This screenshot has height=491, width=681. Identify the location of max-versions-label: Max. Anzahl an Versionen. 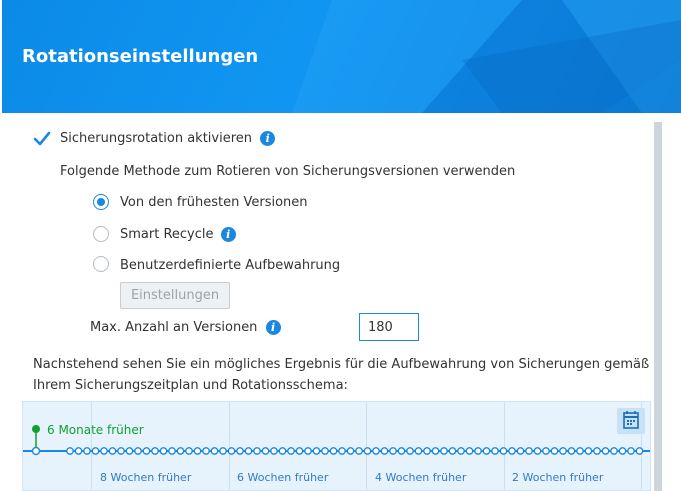
(174, 327).